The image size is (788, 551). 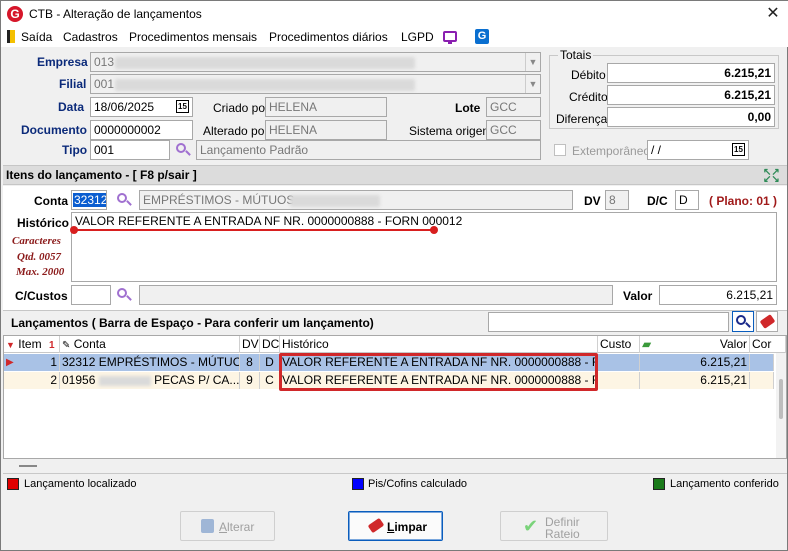 I want to click on criado-por-field: HELENA, so click(x=326, y=107).